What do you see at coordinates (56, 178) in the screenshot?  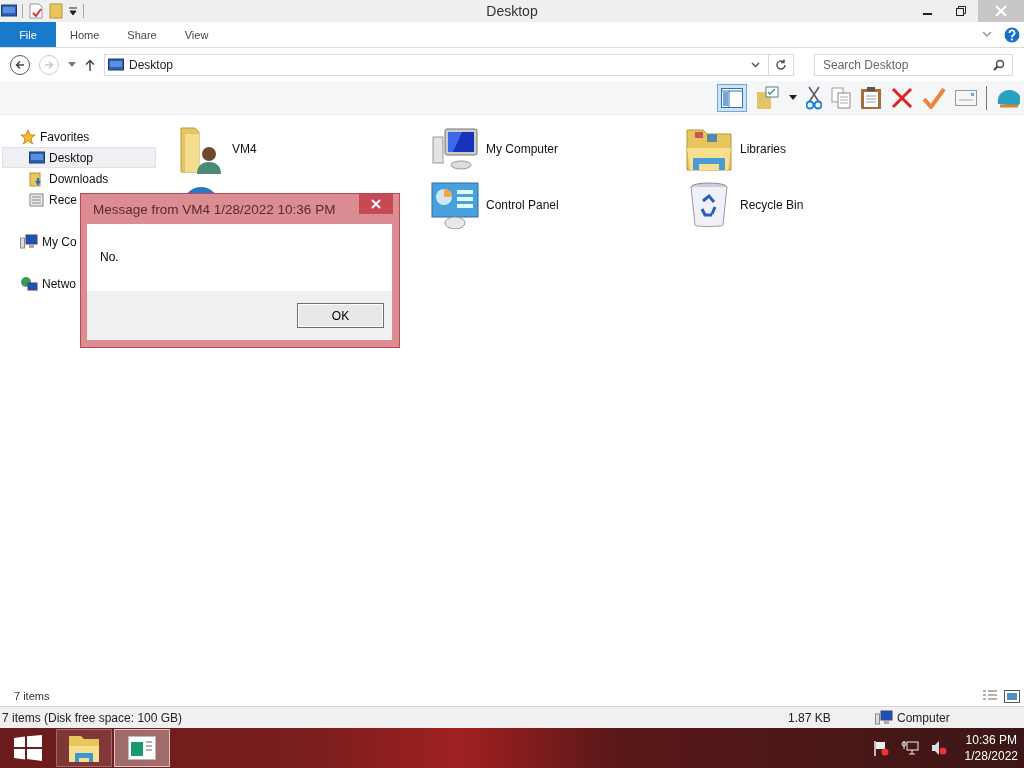 I see `nav-item: Downloads` at bounding box center [56, 178].